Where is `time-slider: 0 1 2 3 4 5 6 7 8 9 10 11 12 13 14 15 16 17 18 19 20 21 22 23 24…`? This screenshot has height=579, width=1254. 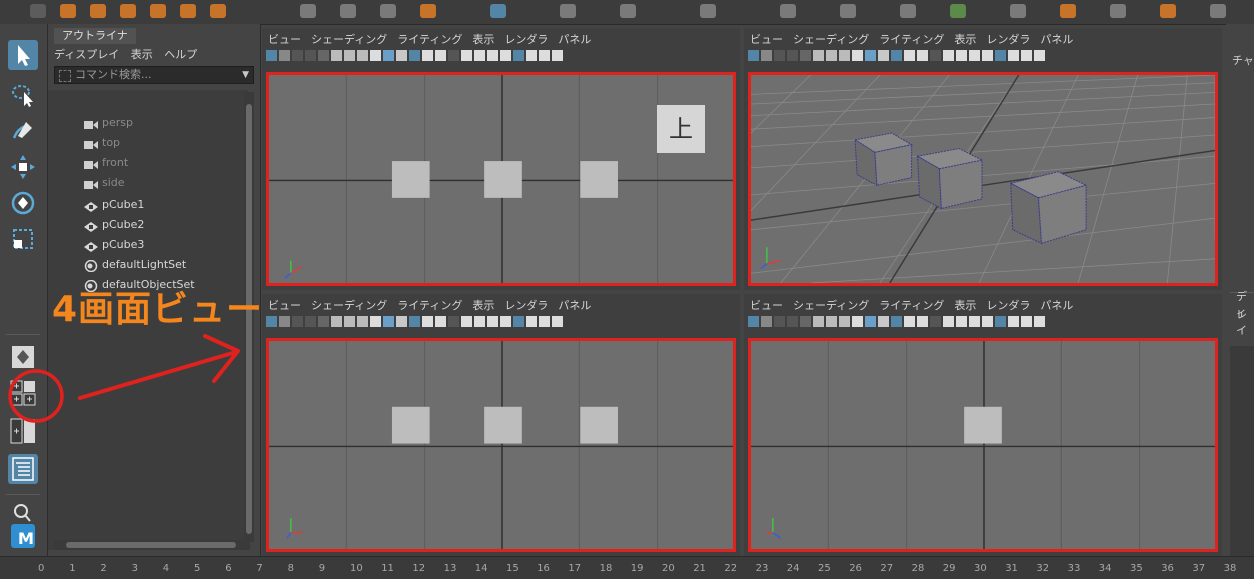 time-slider: 0 1 2 3 4 5 6 7 8 9 10 11 12 13 14 15 16 17 18 19 20 21 22 23 24… is located at coordinates (627, 567).